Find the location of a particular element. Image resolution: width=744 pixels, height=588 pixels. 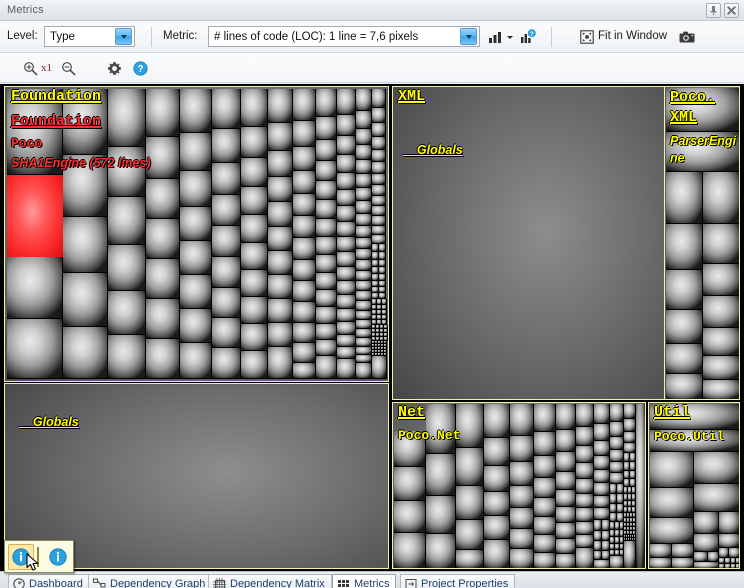

help-icon: ? is located at coordinates (140, 68).